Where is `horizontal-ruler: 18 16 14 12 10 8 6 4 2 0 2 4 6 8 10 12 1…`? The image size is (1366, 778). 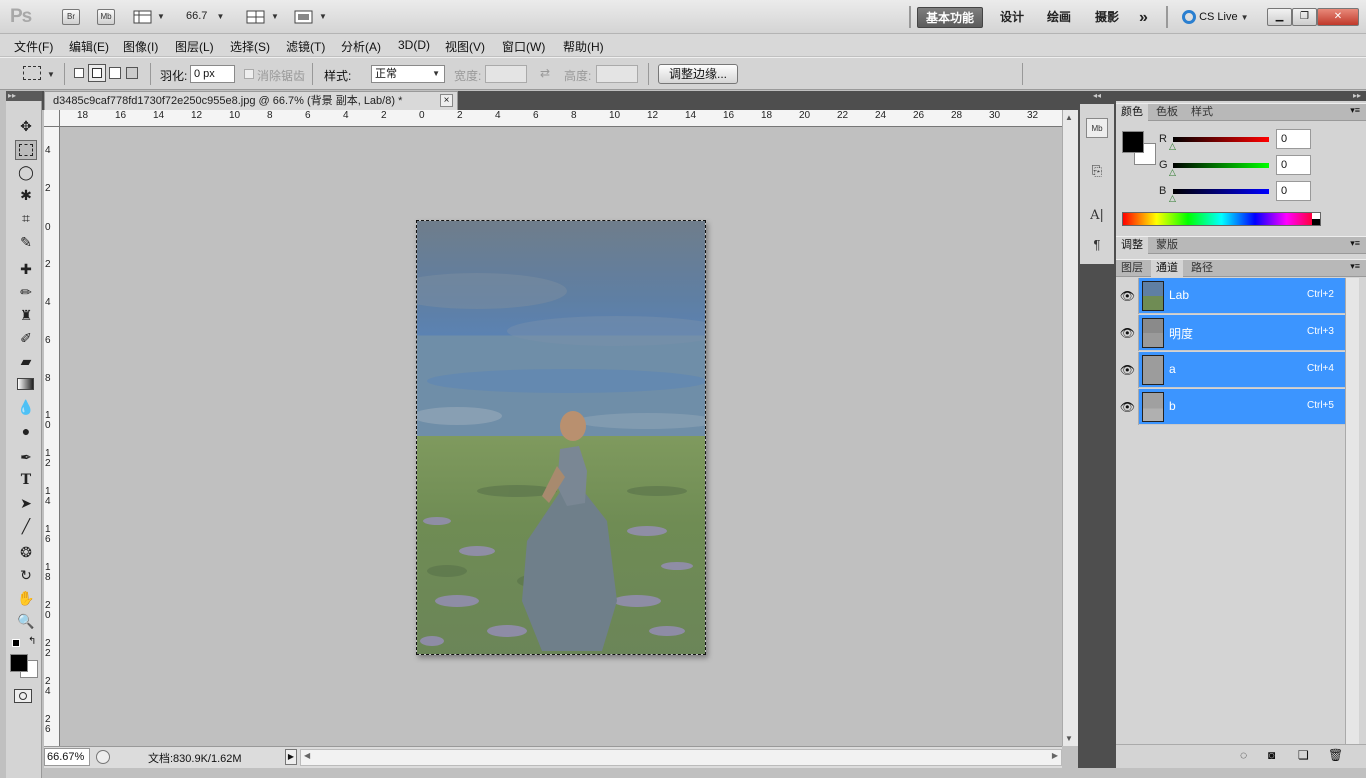
horizontal-ruler: 18 16 14 12 10 8 6 4 2 0 2 4 6 8 10 12 1… is located at coordinates (561, 118).